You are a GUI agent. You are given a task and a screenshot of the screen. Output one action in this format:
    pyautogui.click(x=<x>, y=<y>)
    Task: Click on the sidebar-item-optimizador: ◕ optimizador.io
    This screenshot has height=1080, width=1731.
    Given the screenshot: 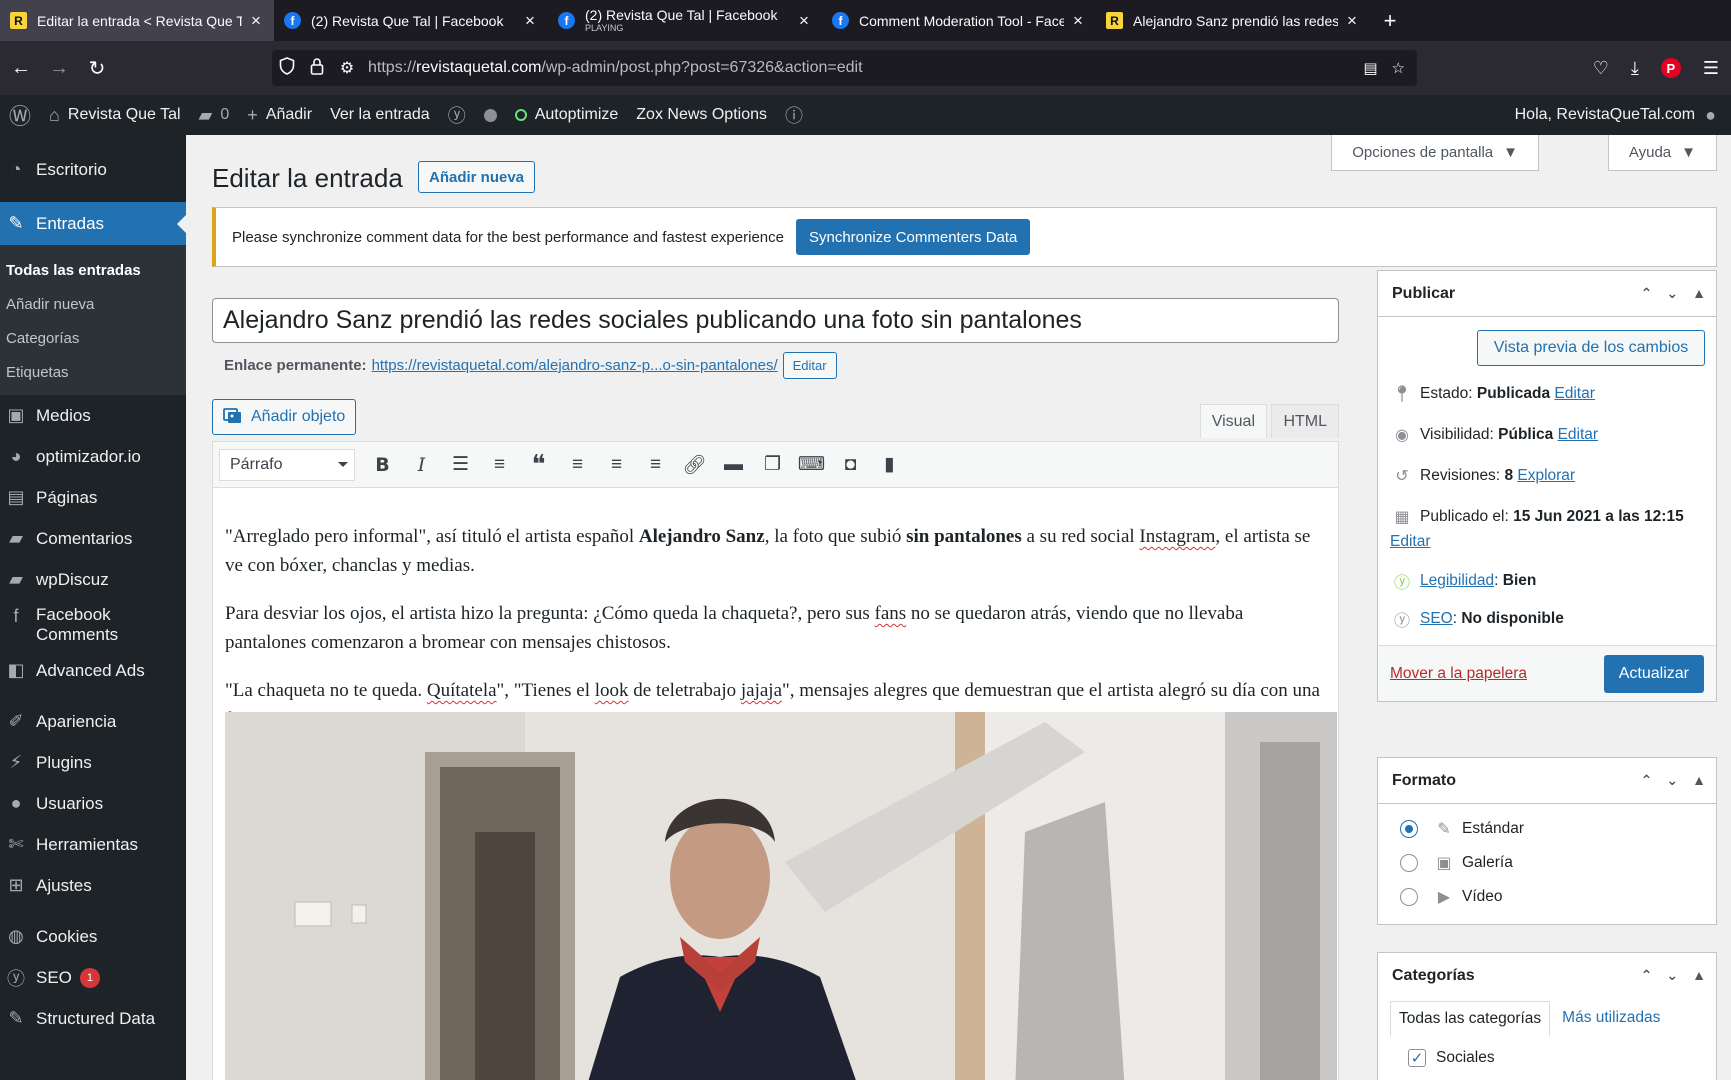 What is the action you would take?
    pyautogui.click(x=93, y=456)
    